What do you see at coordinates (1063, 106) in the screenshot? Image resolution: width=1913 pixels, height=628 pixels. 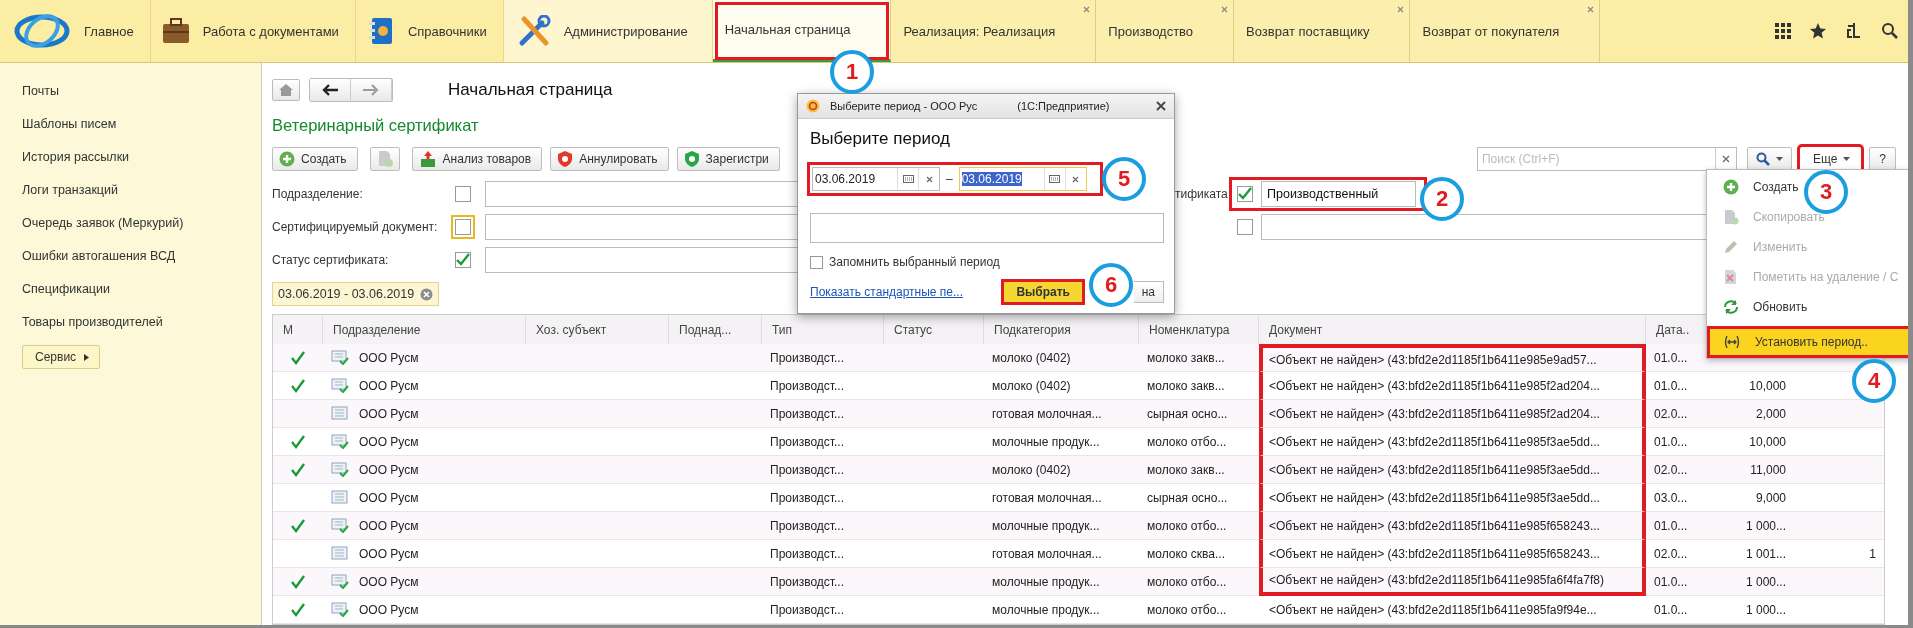 I see `app-name: (1С:Предприятие)` at bounding box center [1063, 106].